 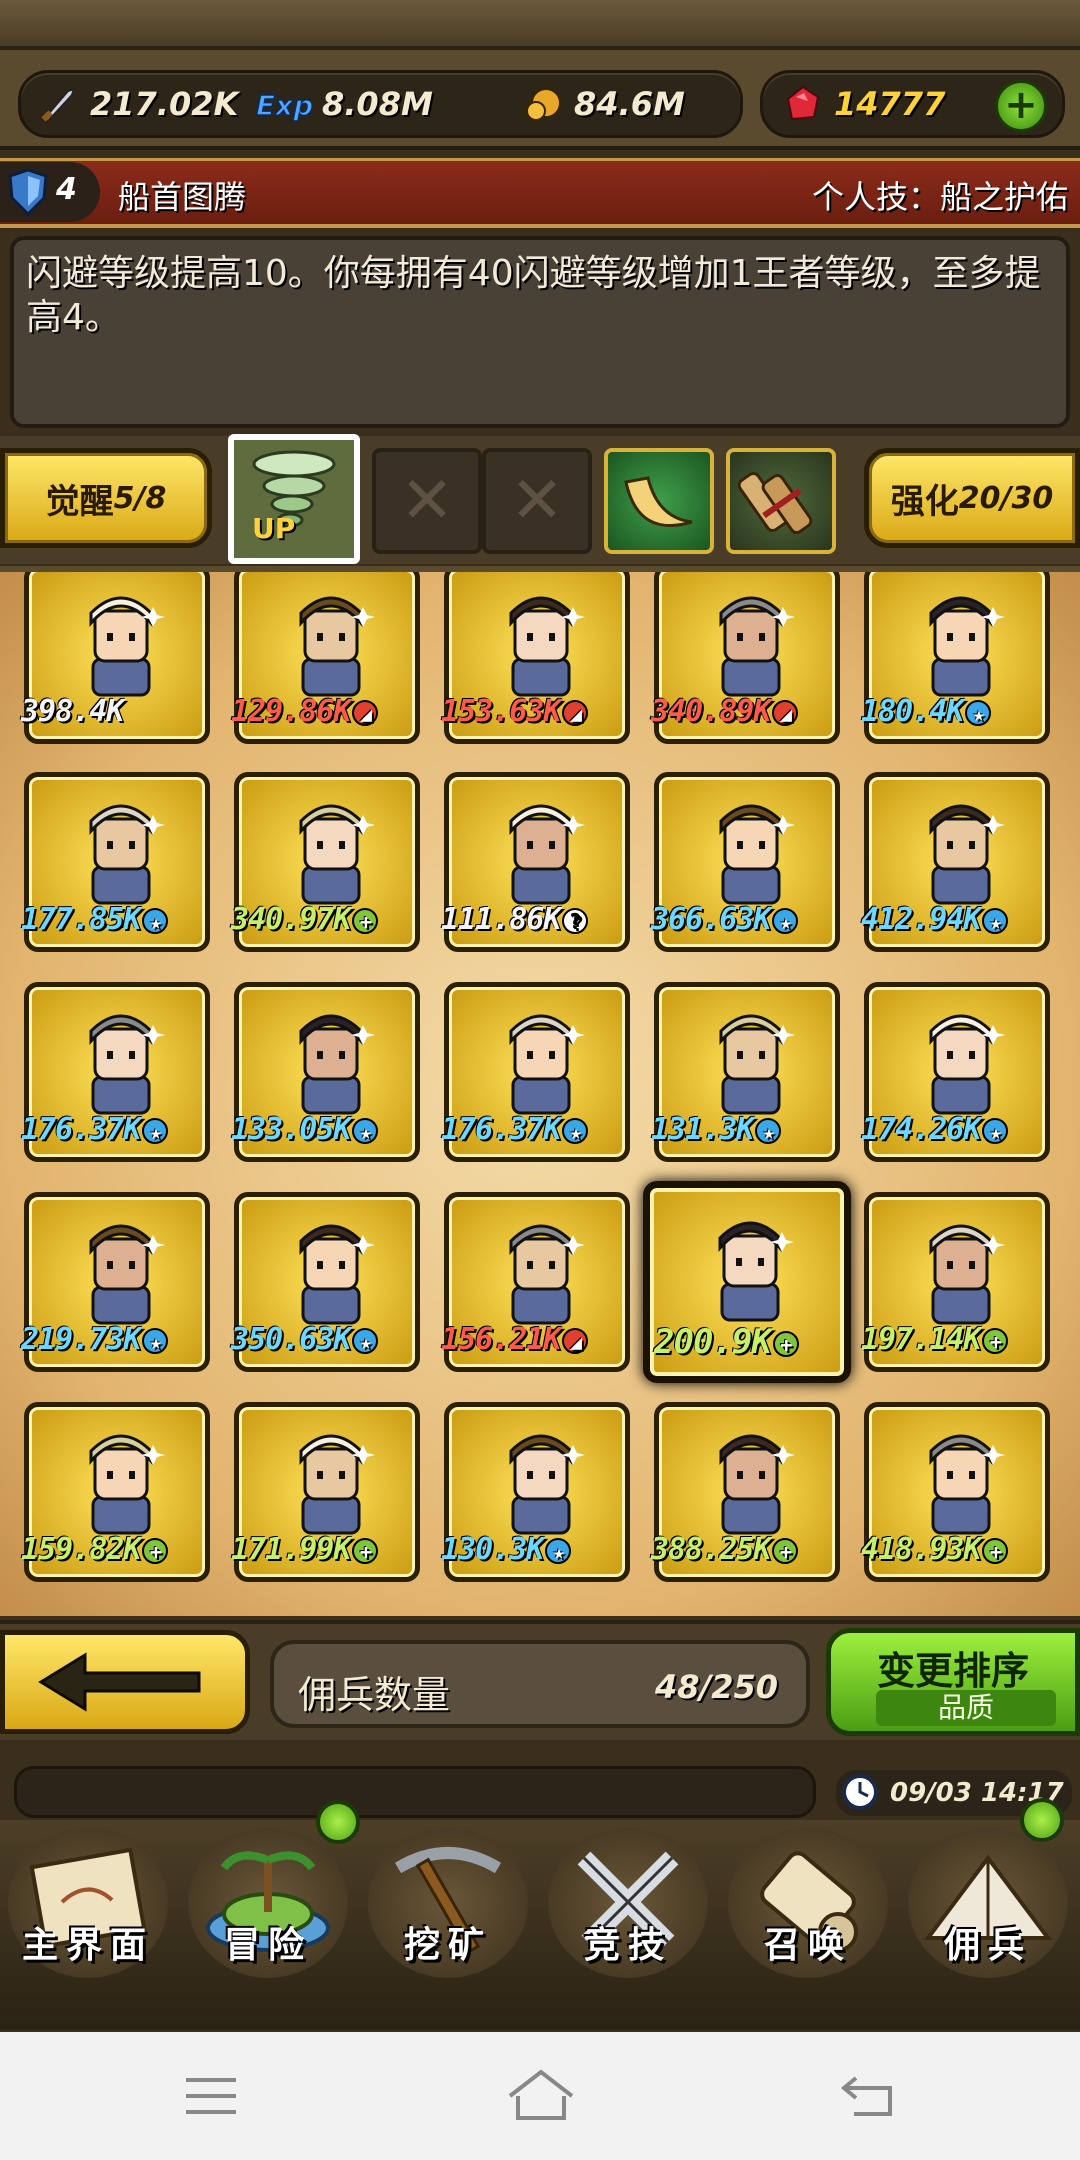 What do you see at coordinates (284, 105) in the screenshot?
I see `svg-text: Exp` at bounding box center [284, 105].